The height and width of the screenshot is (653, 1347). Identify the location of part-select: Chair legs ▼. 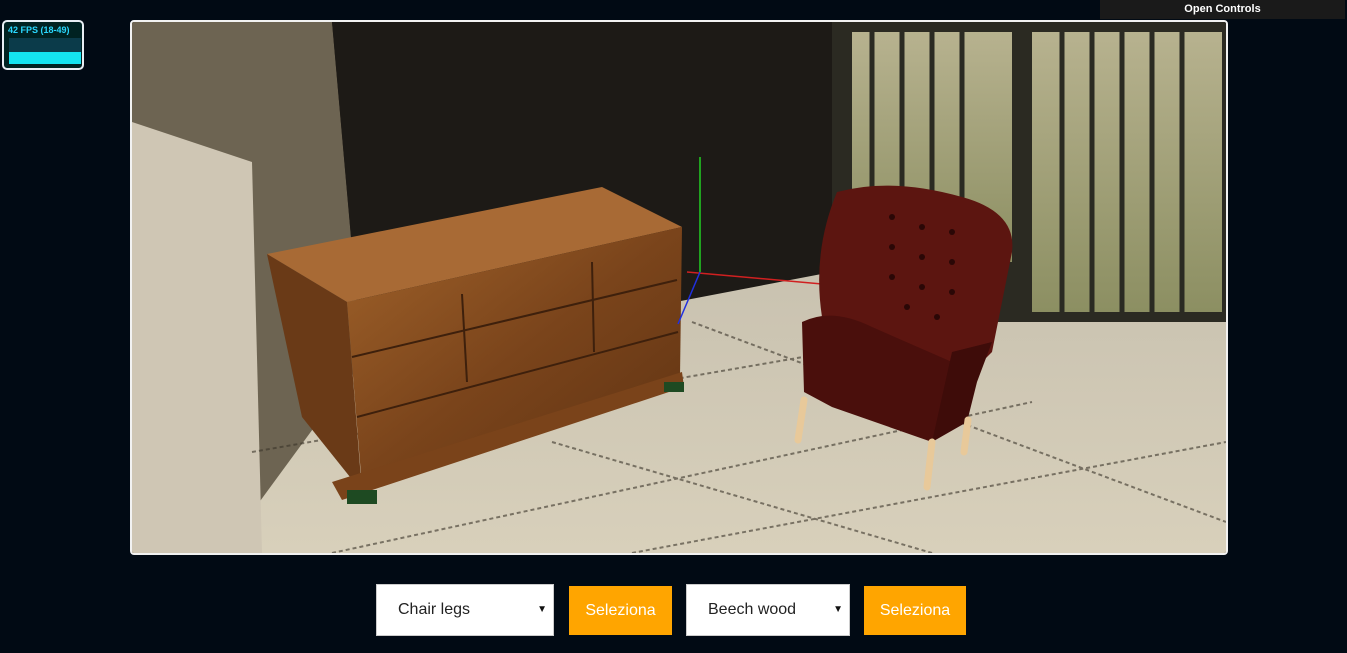
(465, 610).